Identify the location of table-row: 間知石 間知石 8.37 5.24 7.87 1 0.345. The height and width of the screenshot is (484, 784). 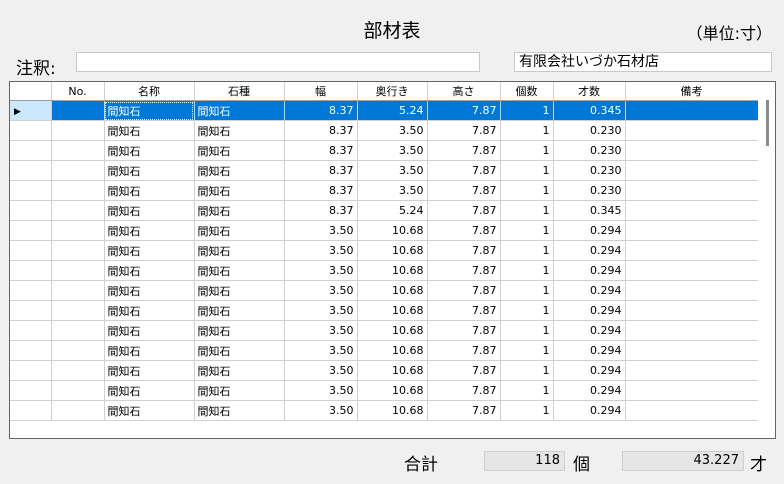
(384, 210).